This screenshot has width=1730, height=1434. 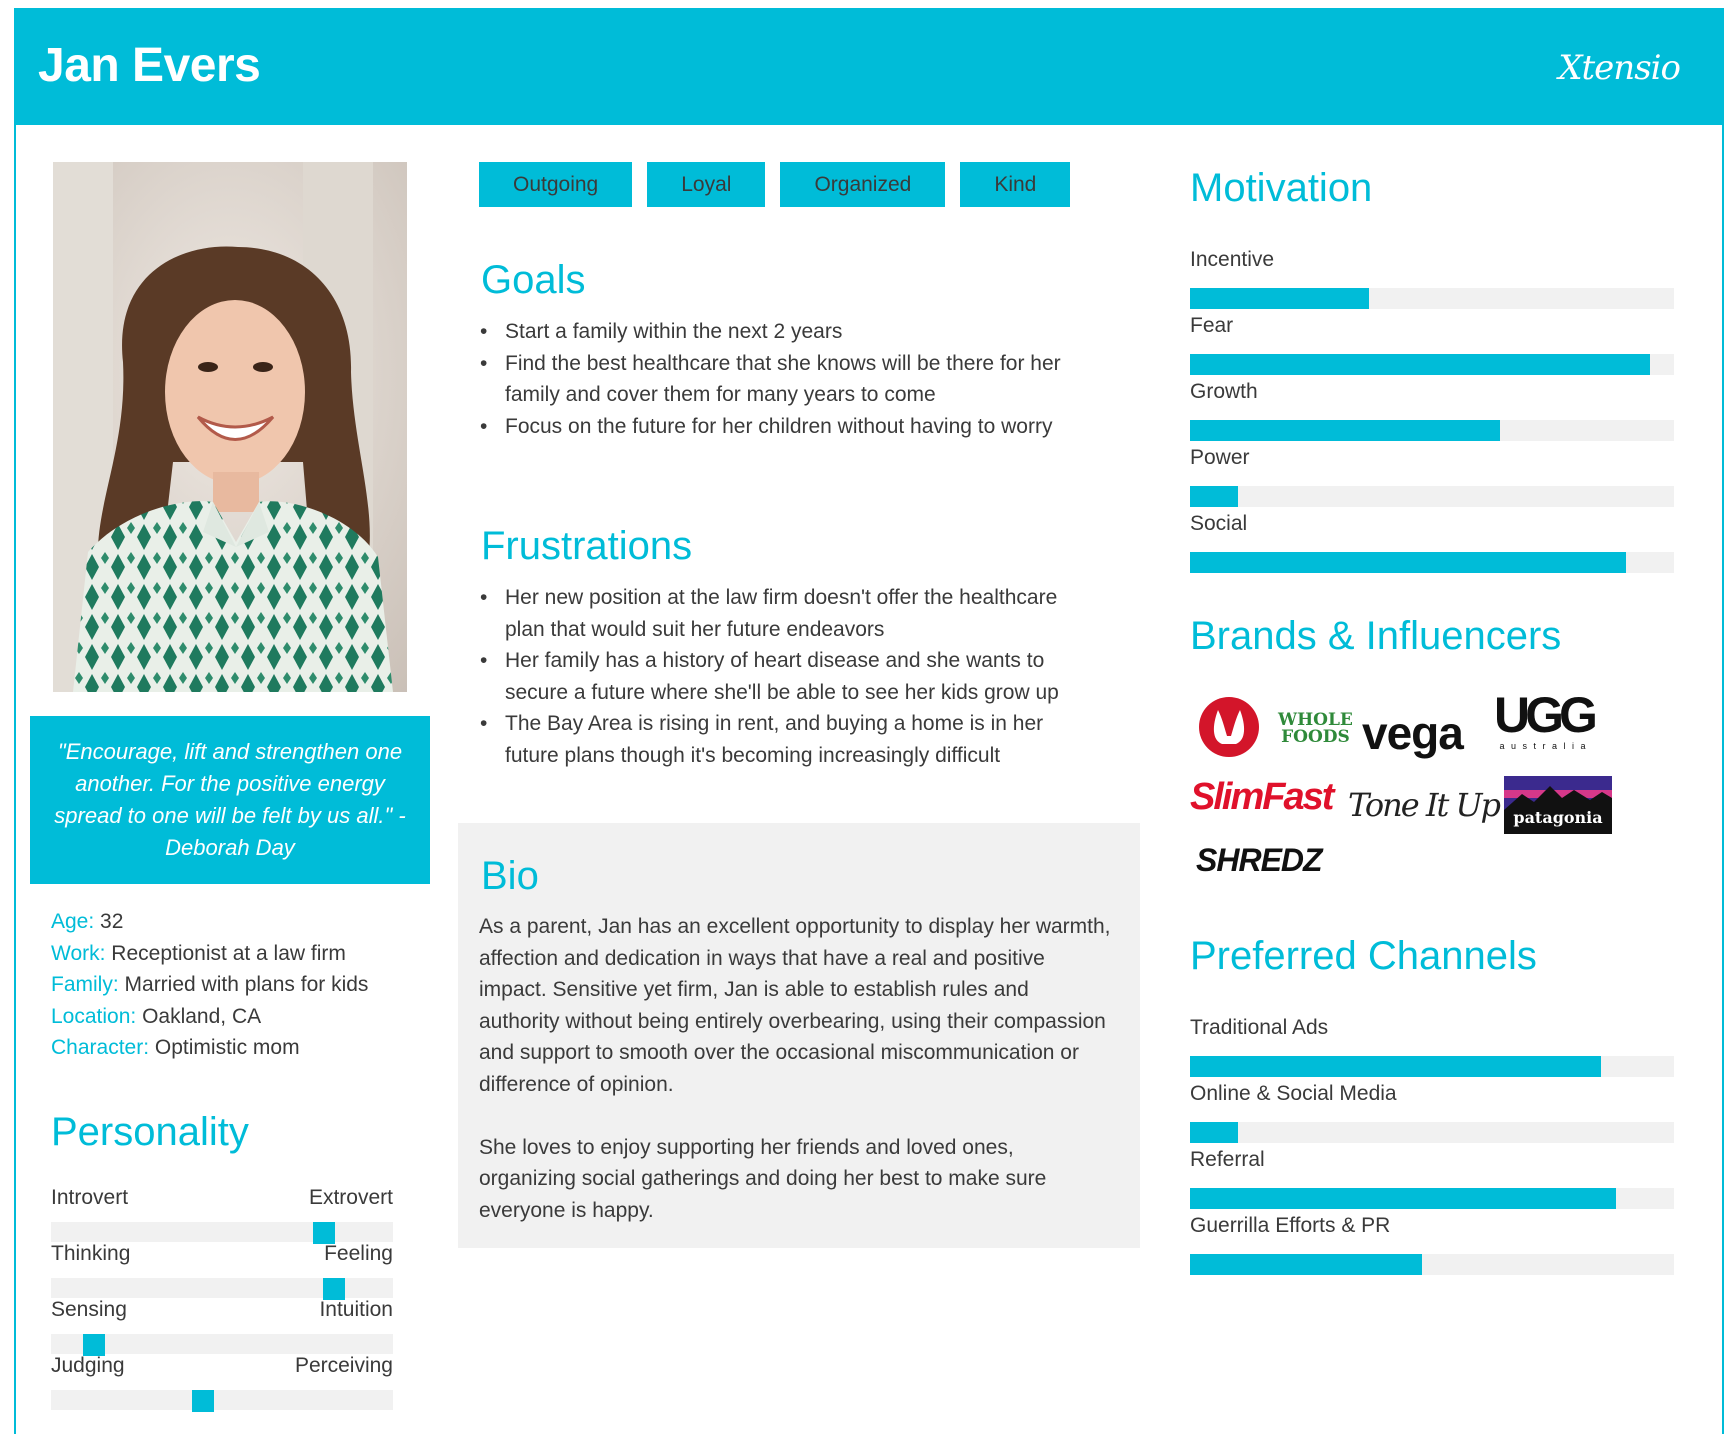 What do you see at coordinates (1432, 1046) in the screenshot?
I see `channel-bar: Traditional Ads` at bounding box center [1432, 1046].